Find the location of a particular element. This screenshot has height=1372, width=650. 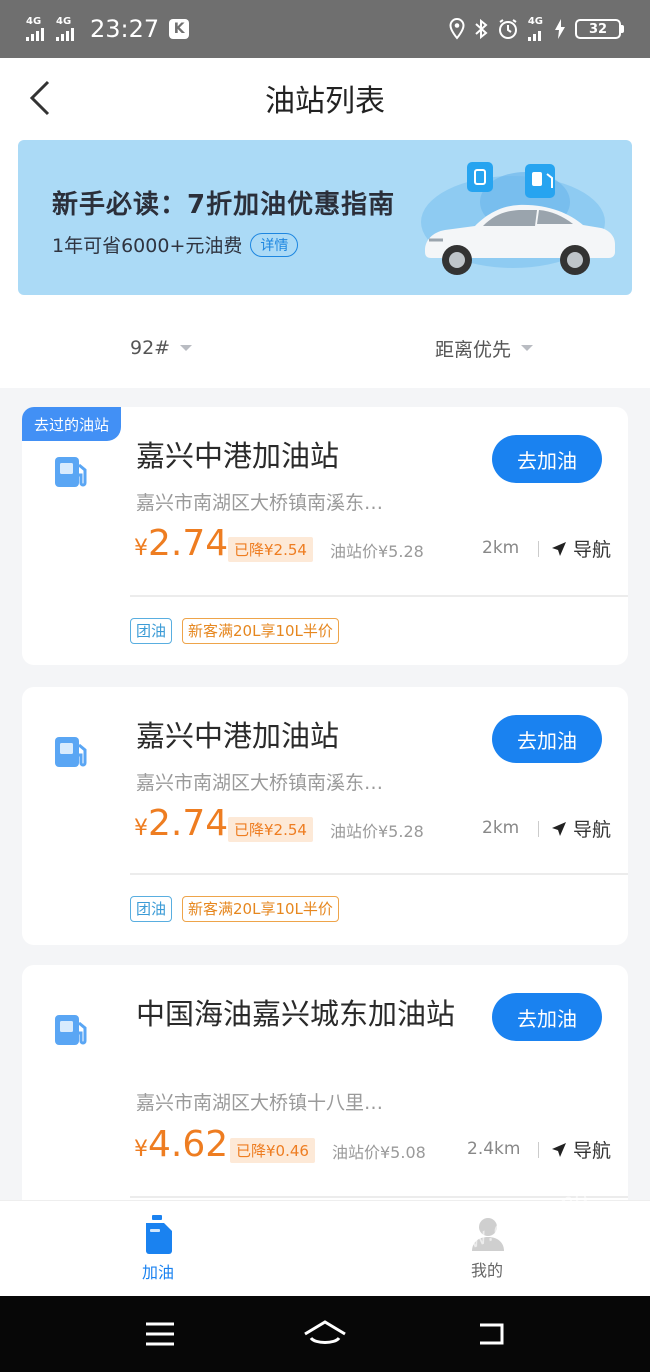

visited-tag: 去过的油站 is located at coordinates (72, 424).